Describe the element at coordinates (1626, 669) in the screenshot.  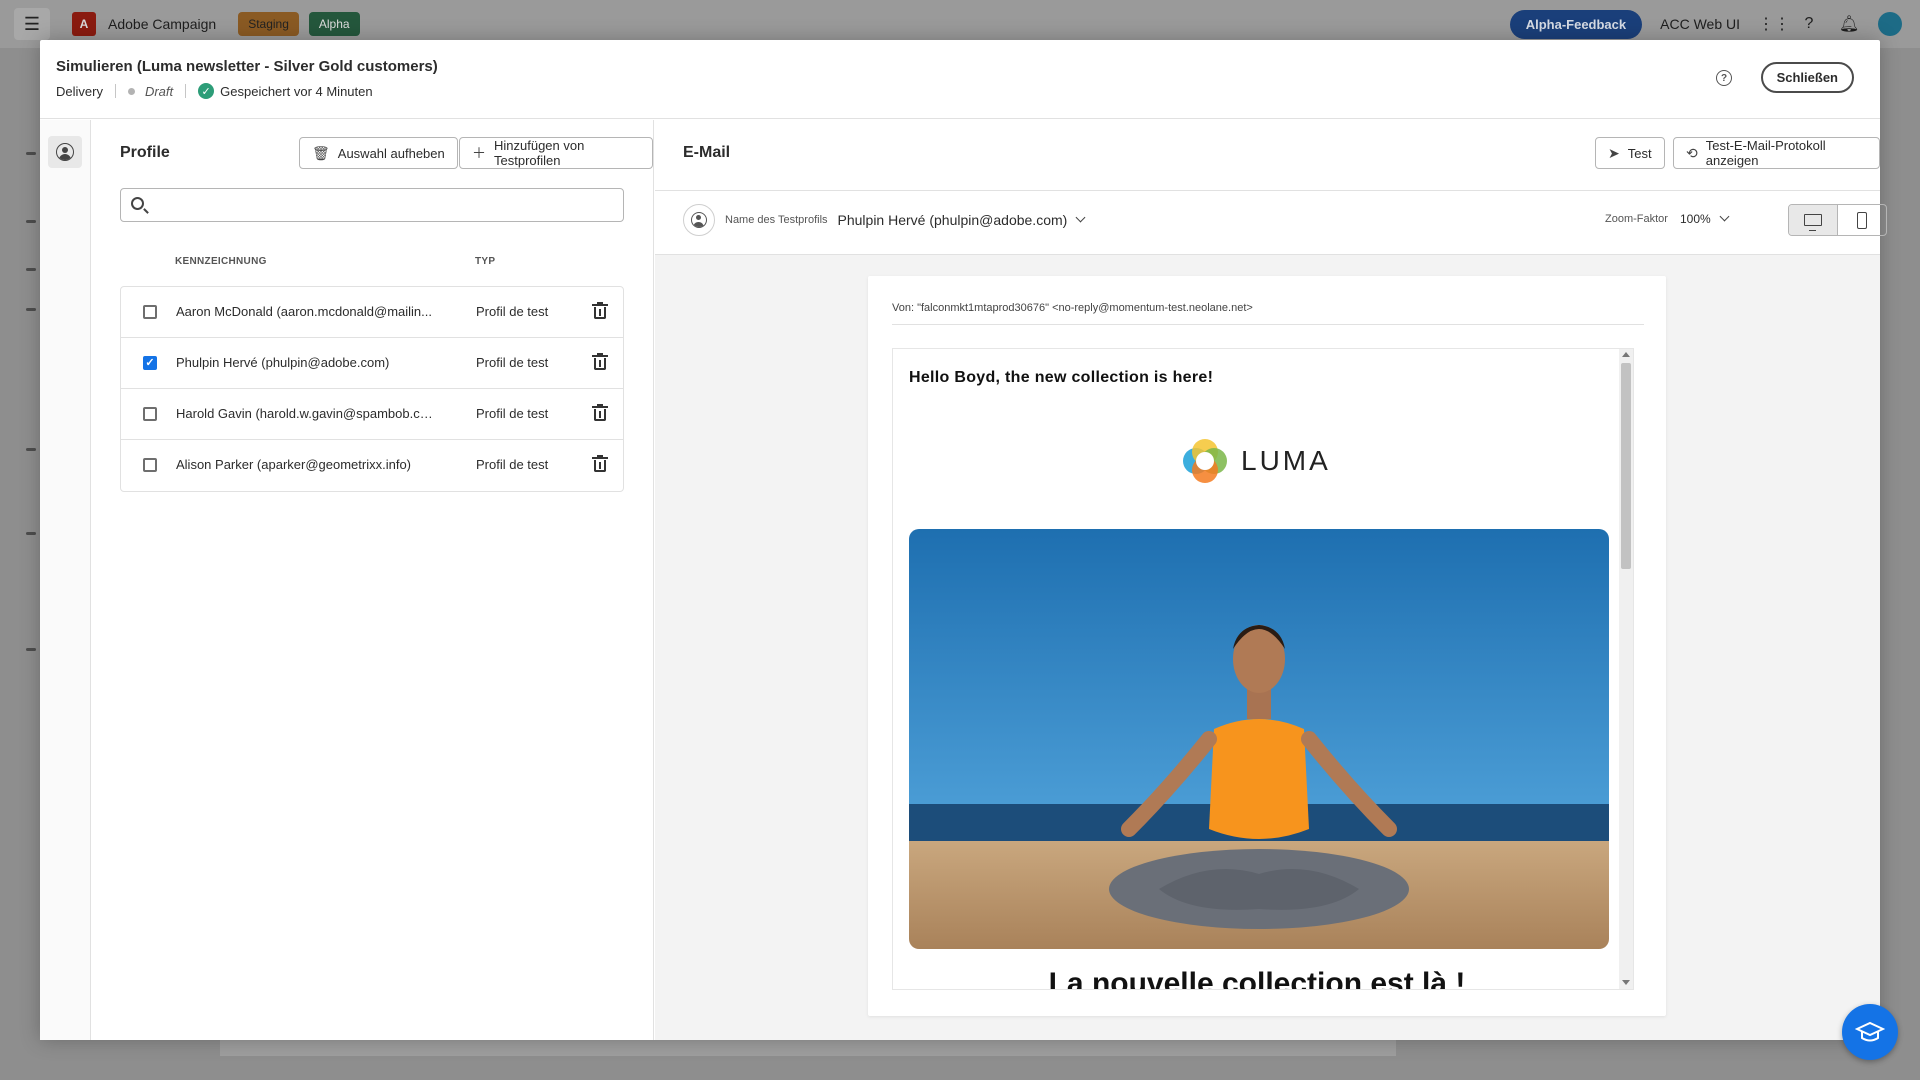
I see `preview-scrollbar` at that location.